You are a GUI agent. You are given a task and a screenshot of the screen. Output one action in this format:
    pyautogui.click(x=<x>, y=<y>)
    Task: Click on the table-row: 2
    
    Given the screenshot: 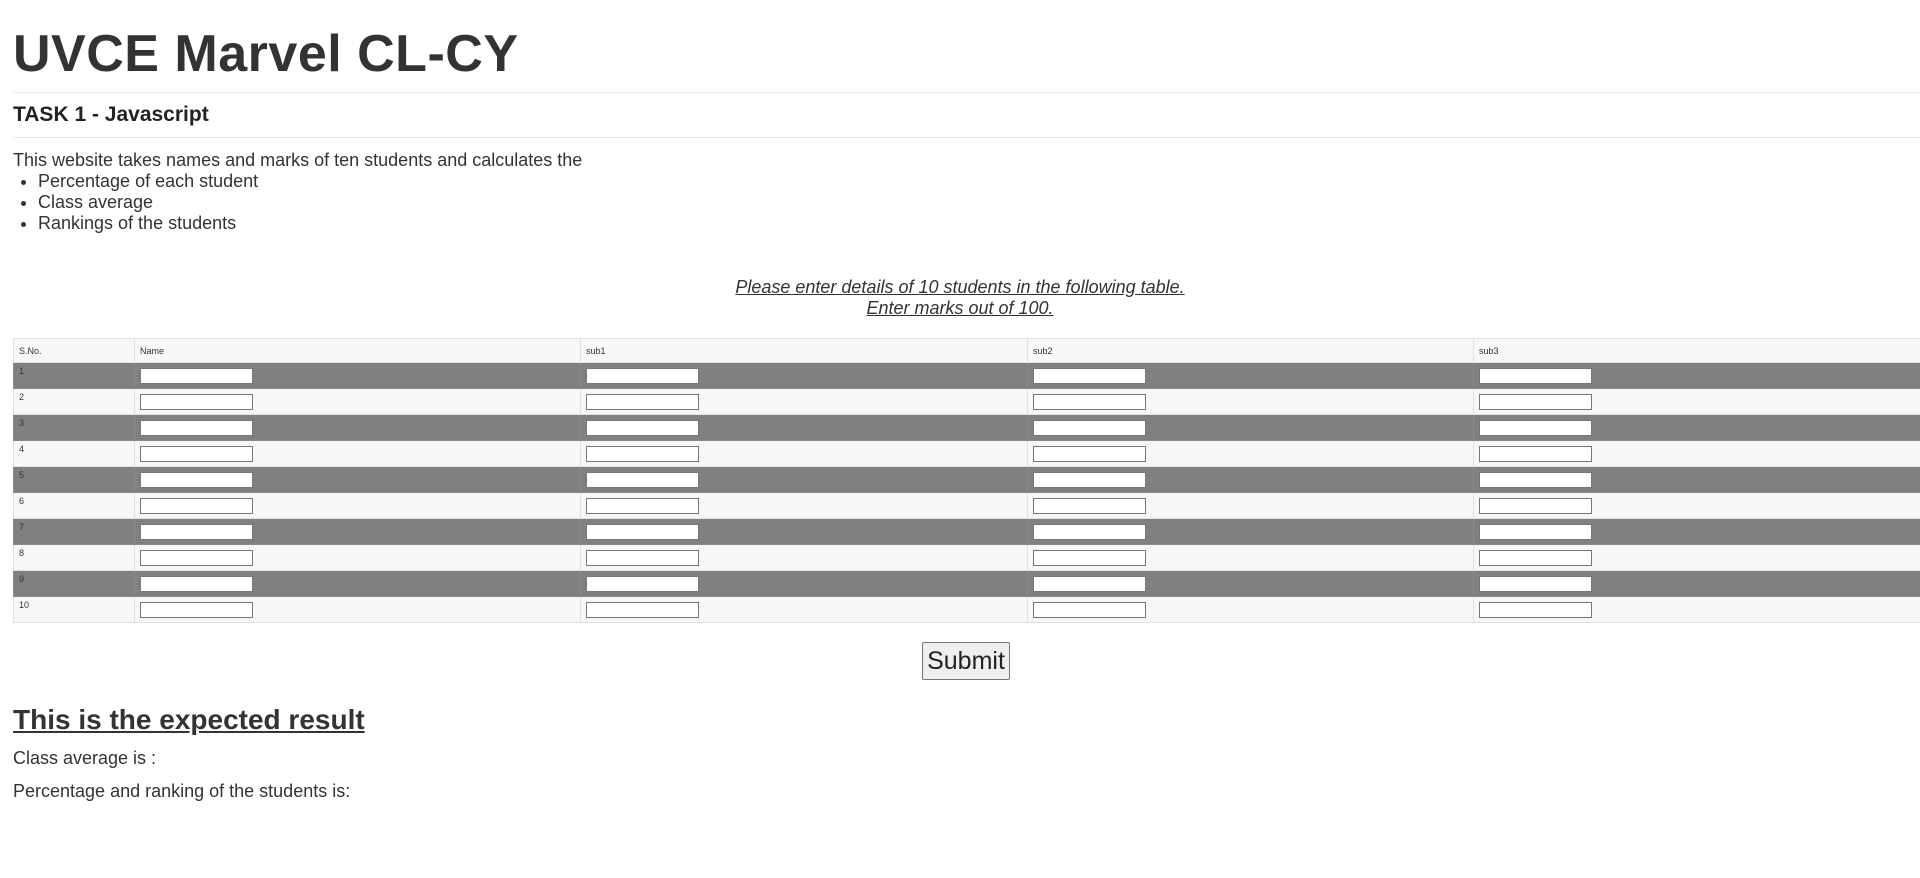 What is the action you would take?
    pyautogui.click(x=966, y=401)
    